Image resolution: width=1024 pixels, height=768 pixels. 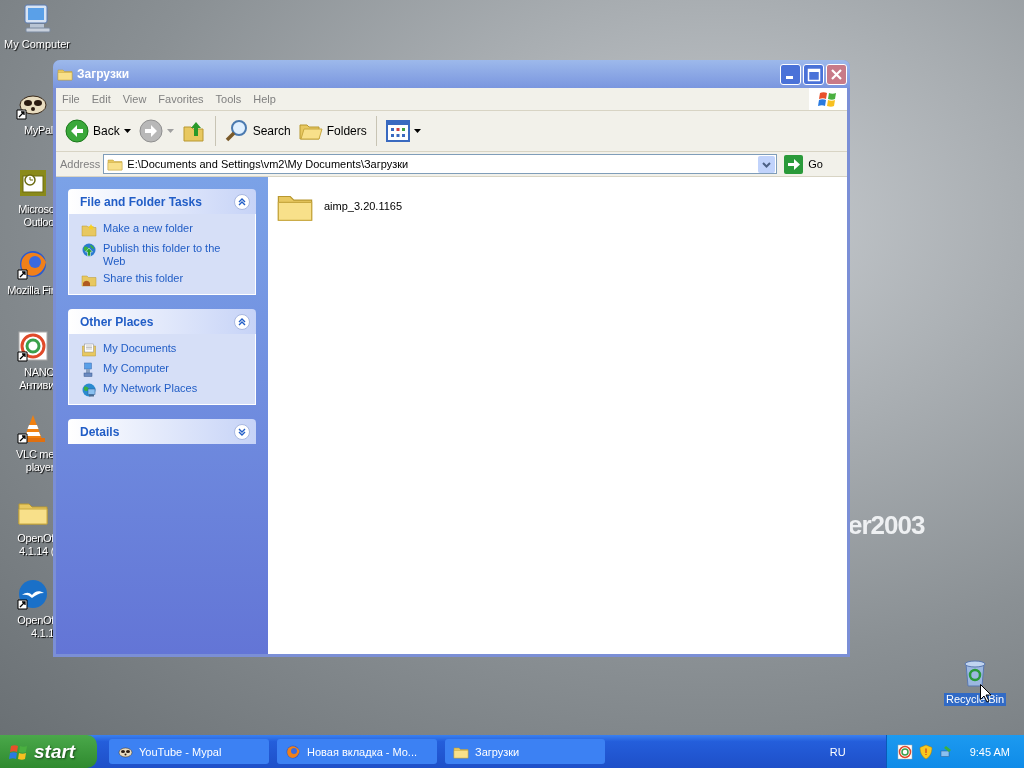 What do you see at coordinates (925, 751) in the screenshot?
I see `shield-icon` at bounding box center [925, 751].